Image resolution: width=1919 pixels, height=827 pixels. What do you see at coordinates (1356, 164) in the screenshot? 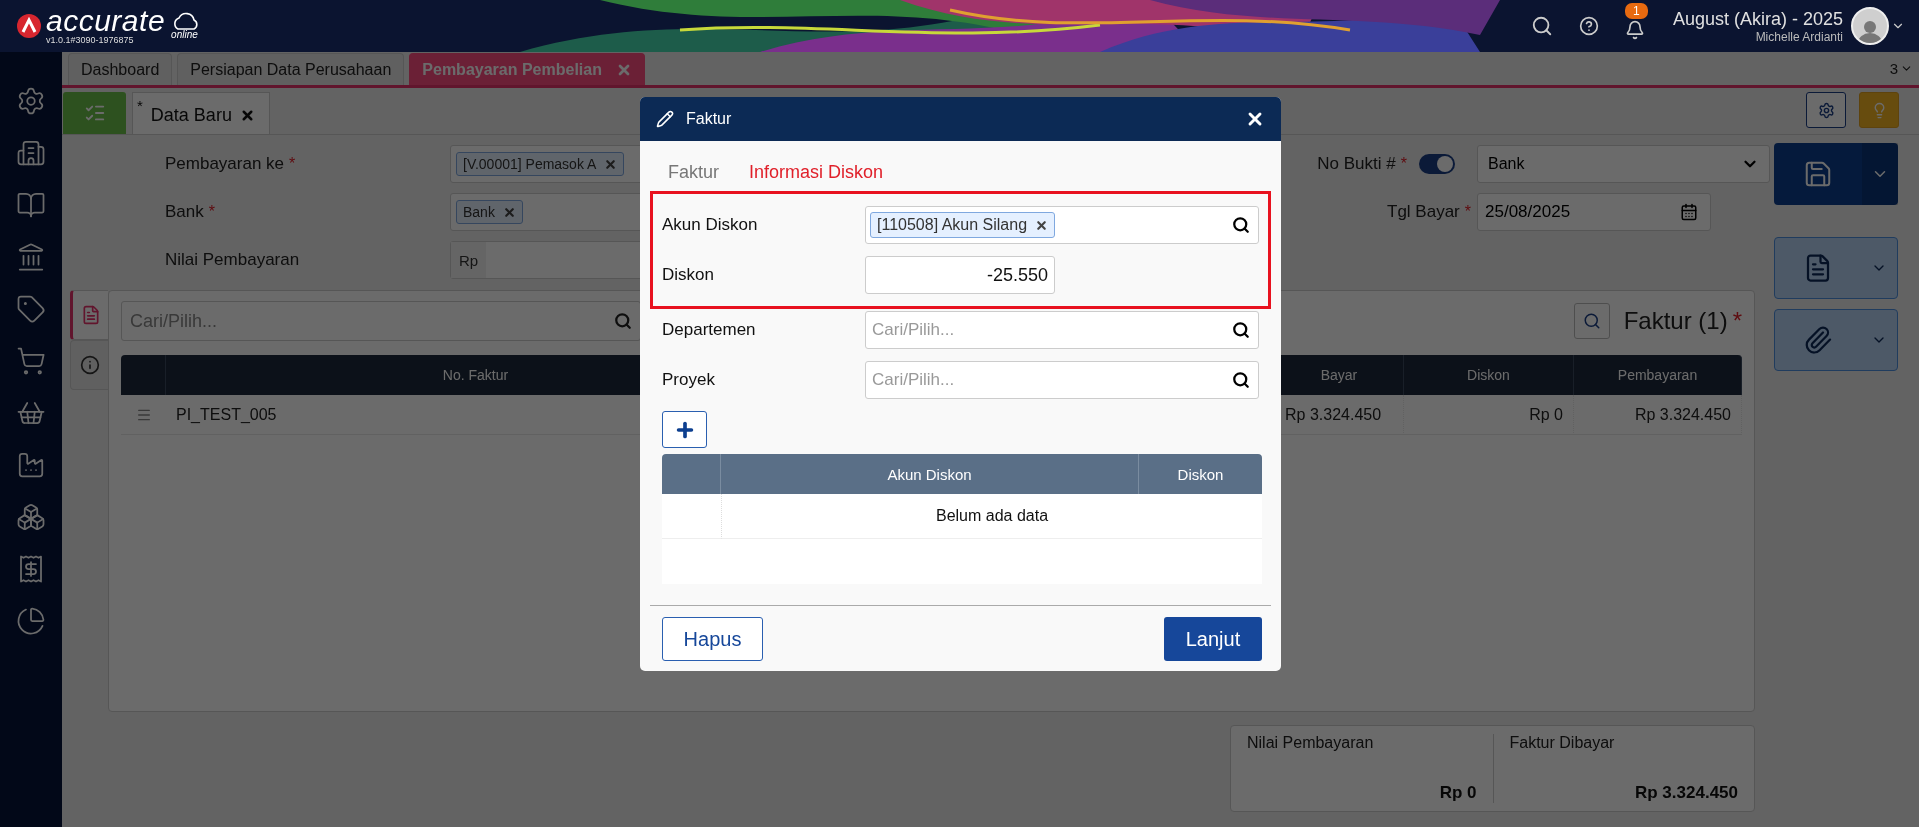
I see `field-label: No Bukti #` at bounding box center [1356, 164].